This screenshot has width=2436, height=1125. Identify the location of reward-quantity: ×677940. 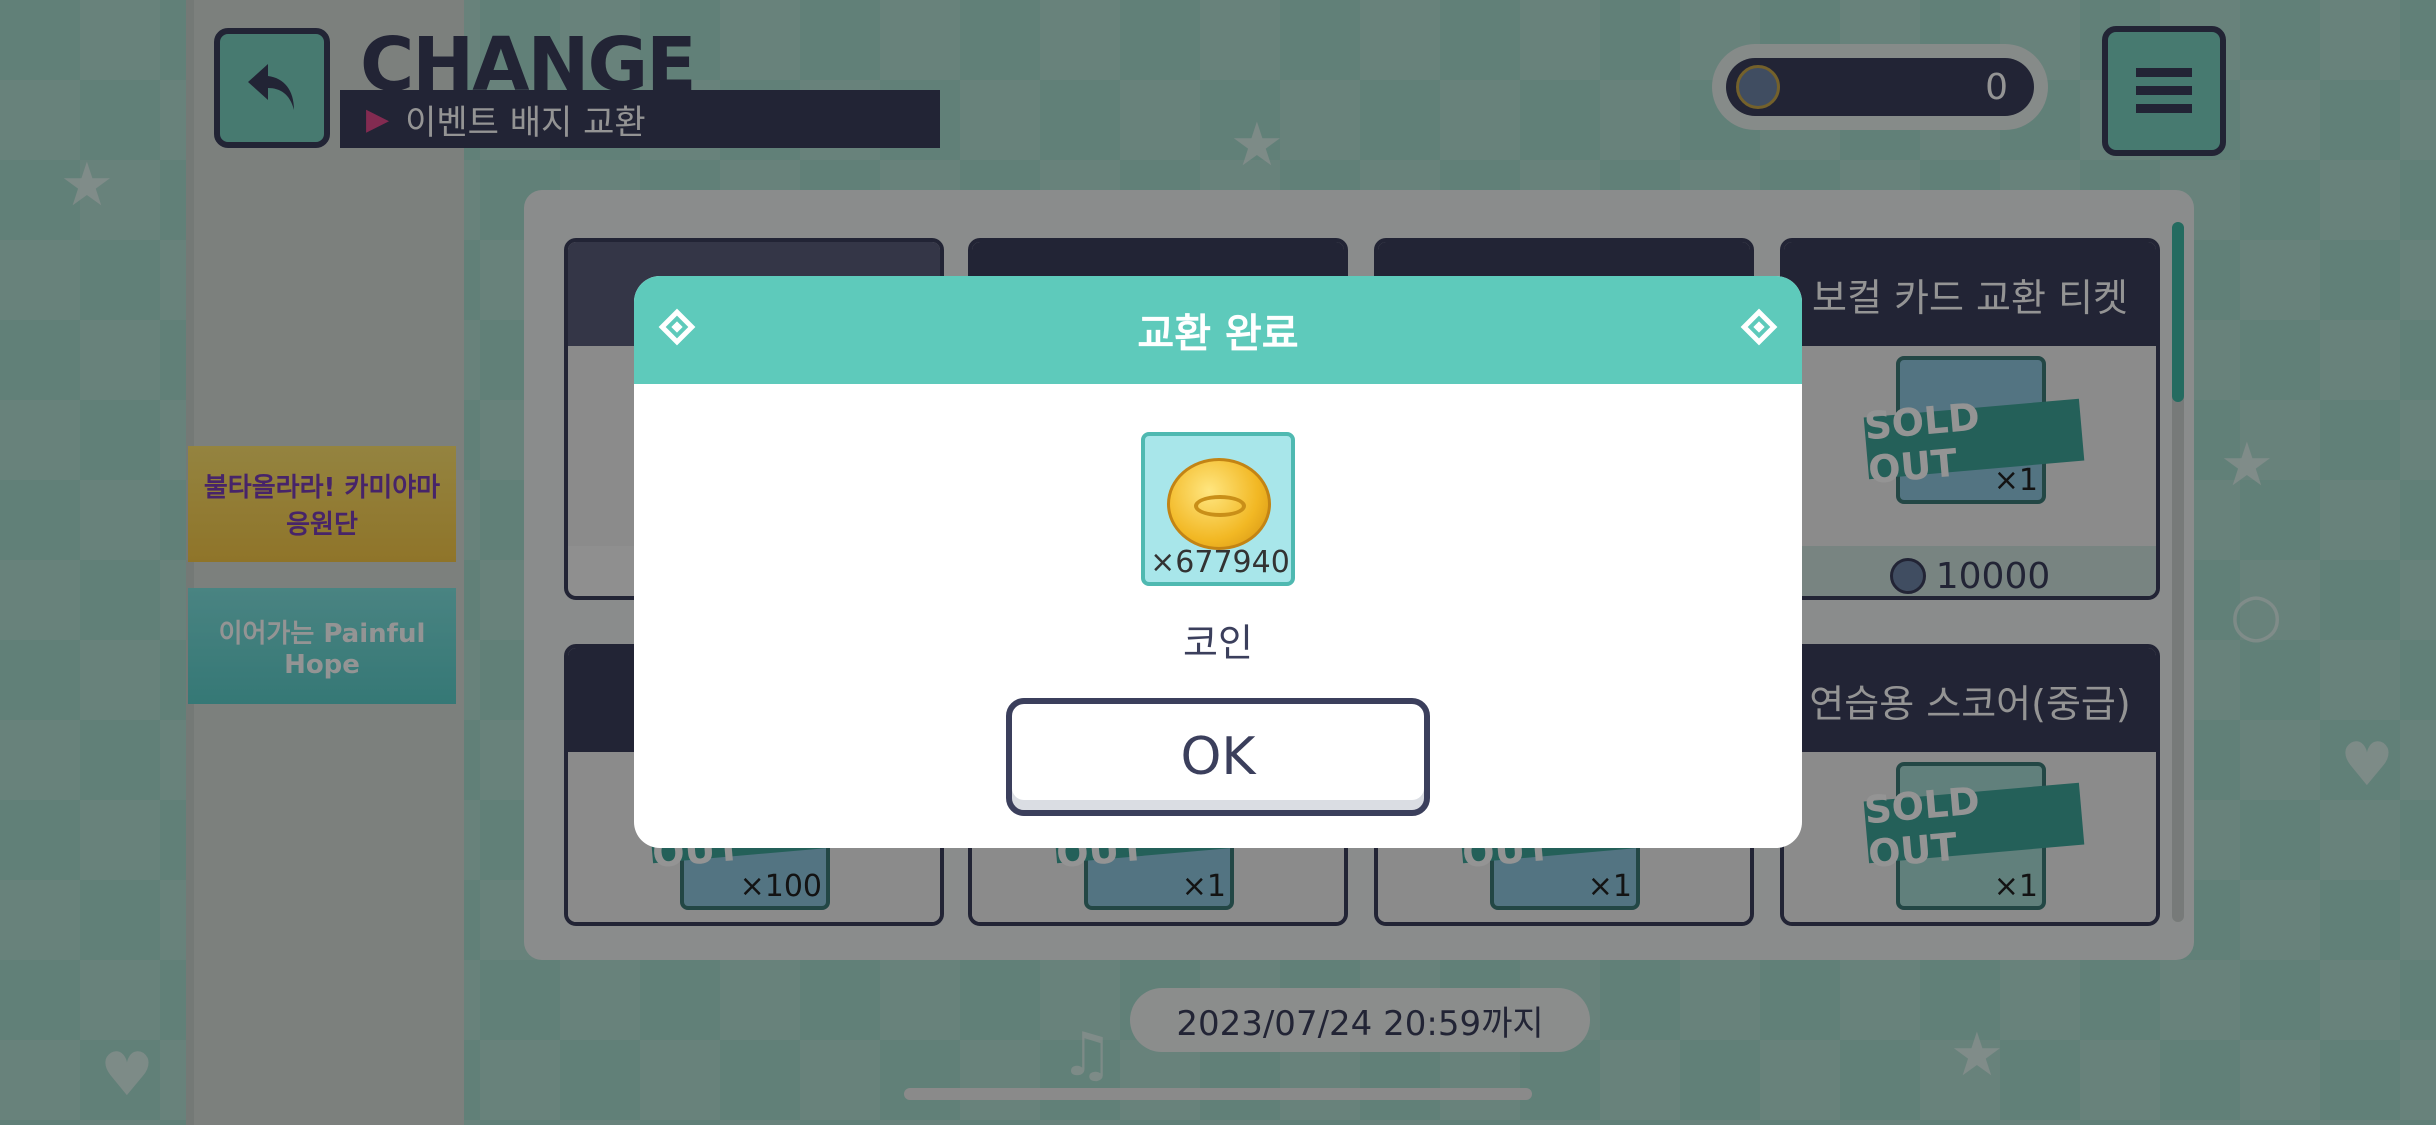
(1220, 562).